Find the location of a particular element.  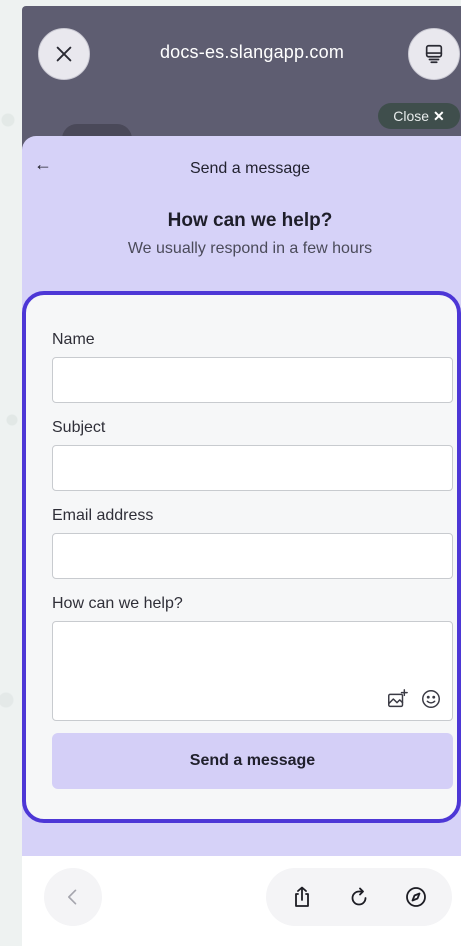

reader-mode-button is located at coordinates (434, 54).